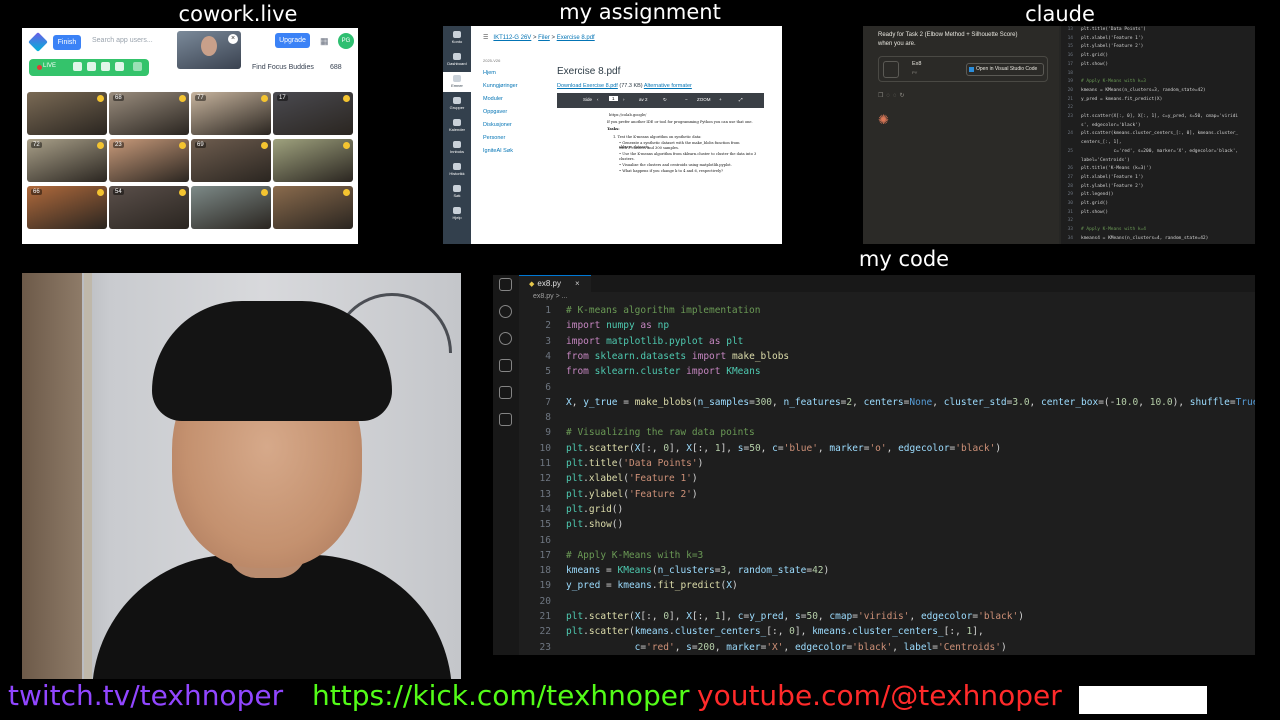  I want to click on hamburger-icon: ☰, so click(485, 38).